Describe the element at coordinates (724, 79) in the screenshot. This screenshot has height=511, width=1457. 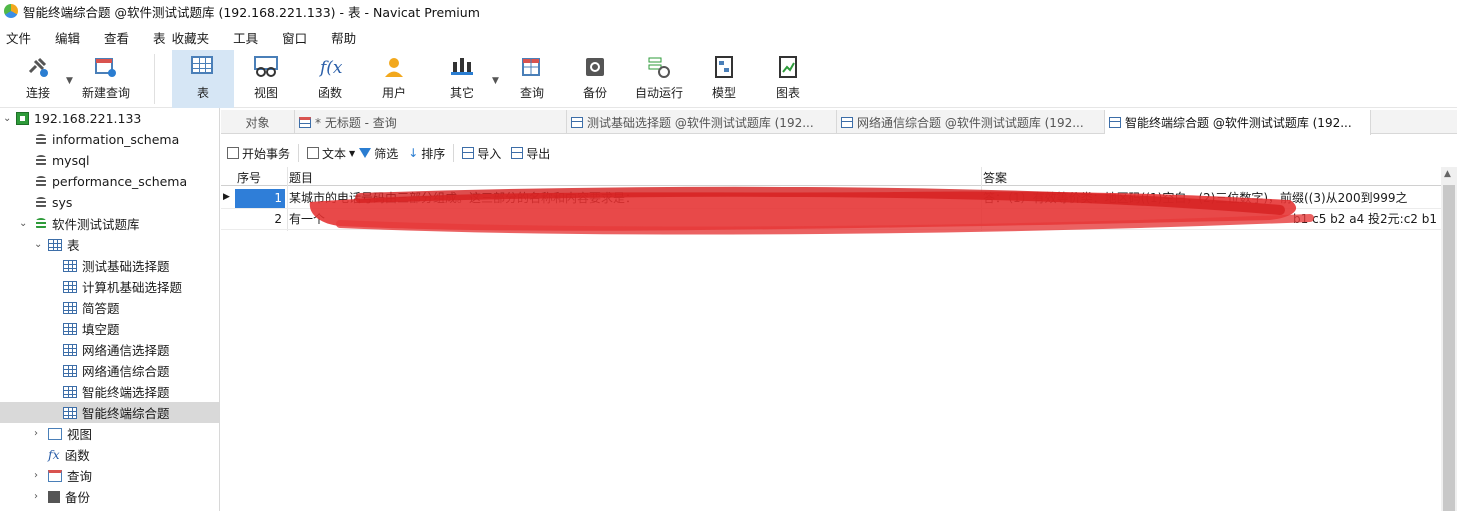
I see `model-button: 模型` at that location.